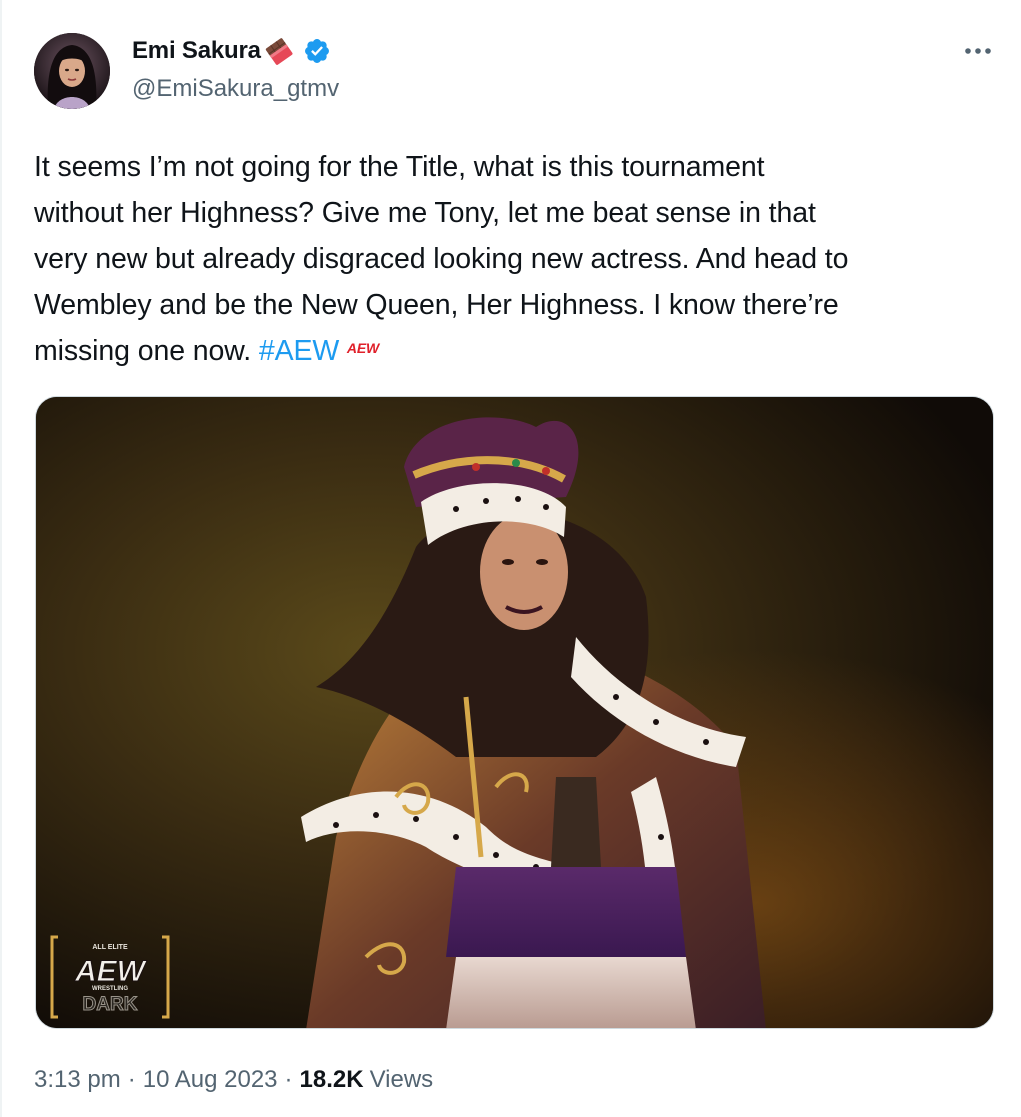 The width and height of the screenshot is (1021, 1117). I want to click on author-name-row: Emi Sakura, so click(231, 51).